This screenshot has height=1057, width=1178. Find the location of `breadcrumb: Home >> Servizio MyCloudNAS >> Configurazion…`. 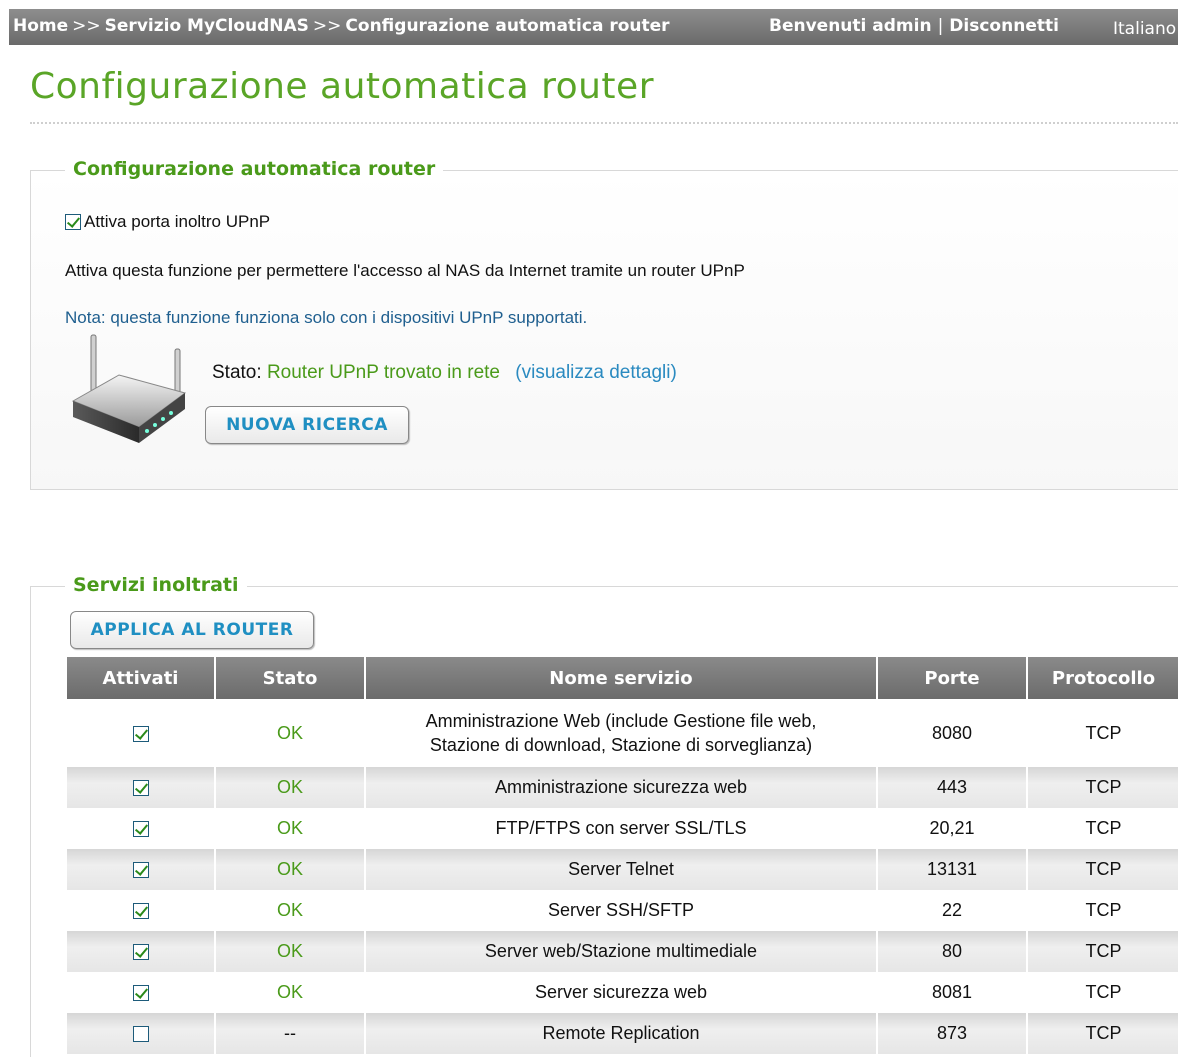

breadcrumb: Home >> Servizio MyCloudNAS >> Configurazion… is located at coordinates (341, 26).